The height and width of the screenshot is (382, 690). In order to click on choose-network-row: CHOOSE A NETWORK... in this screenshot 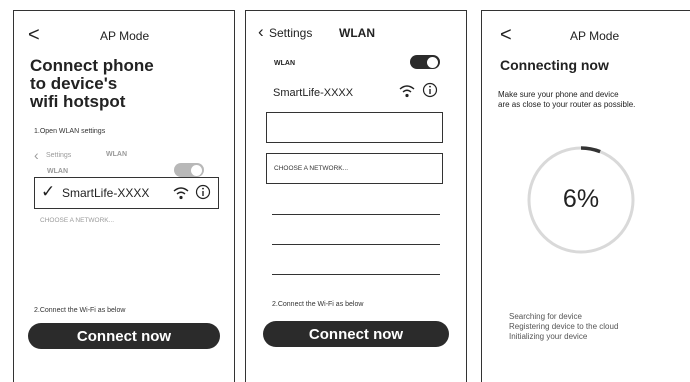, I will do `click(354, 168)`.